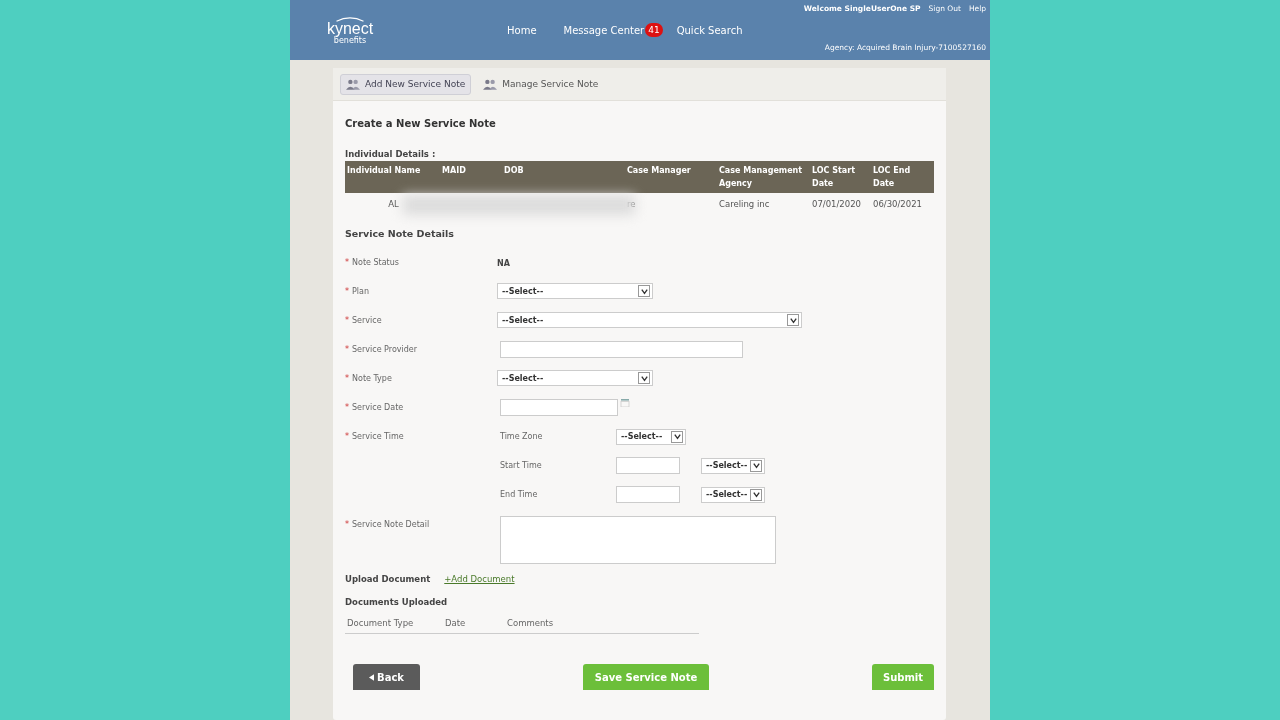  Describe the element at coordinates (381, 623) in the screenshot. I see `column-header: Document Type` at that location.